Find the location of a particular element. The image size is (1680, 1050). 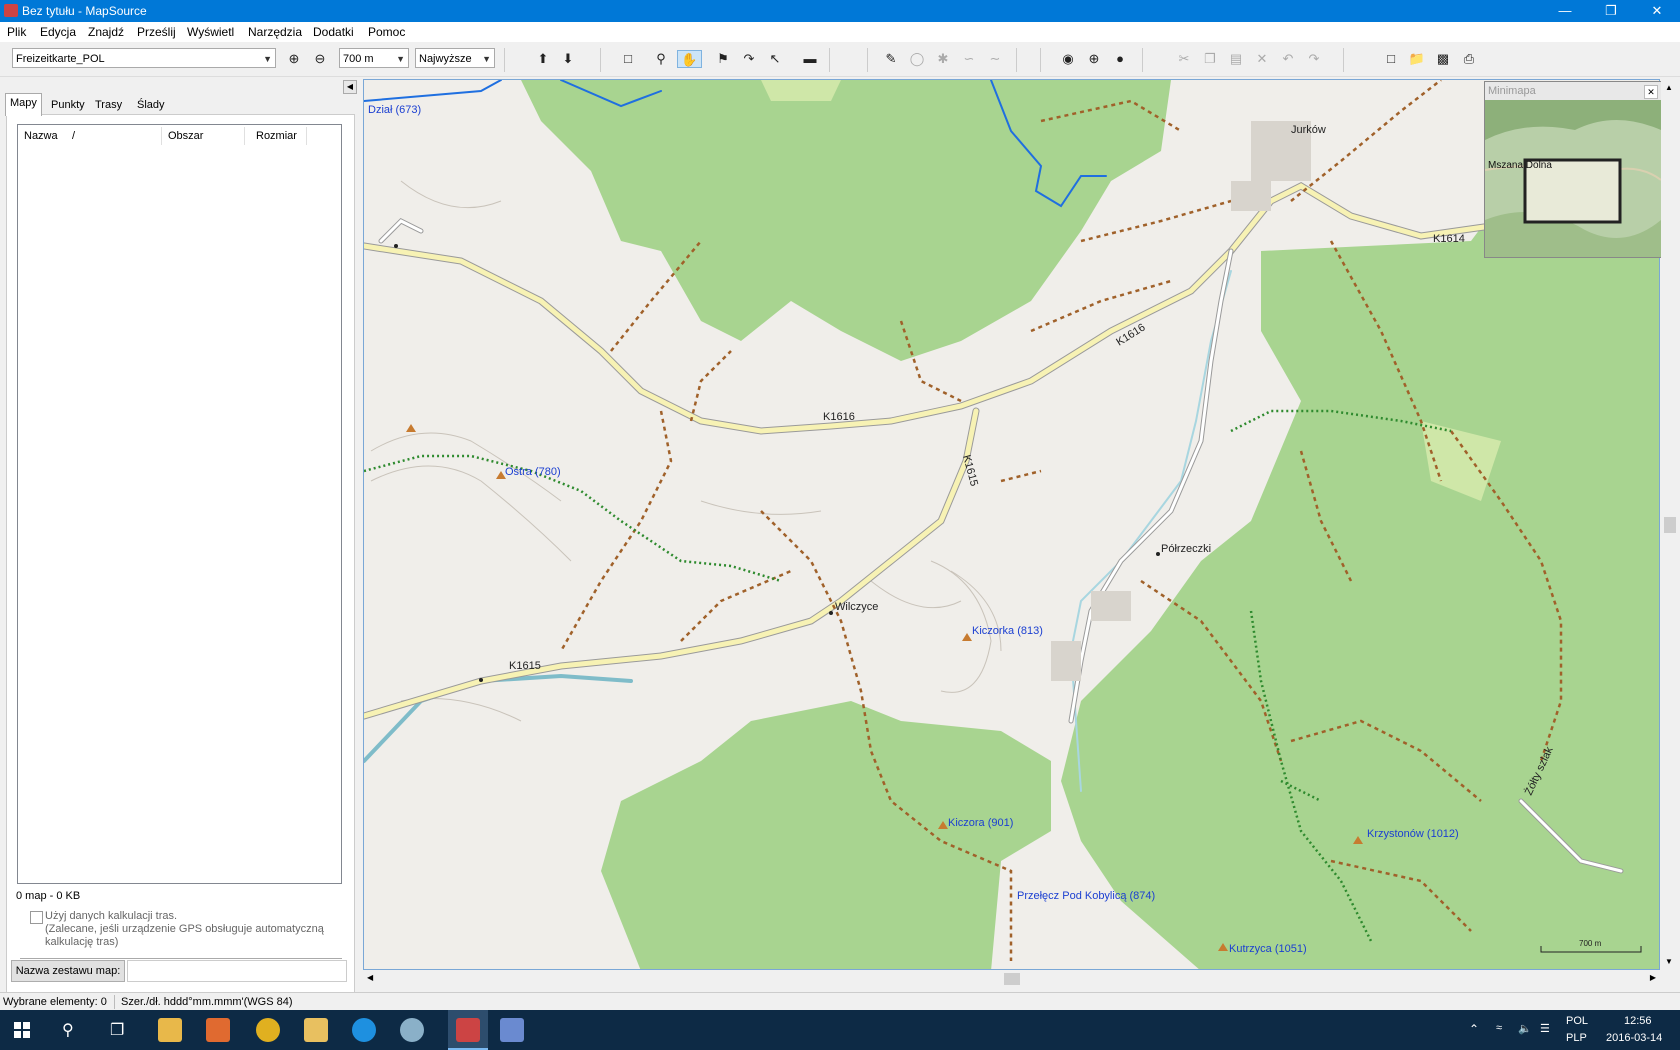

taskbar-mapsource-button is located at coordinates (468, 1030).